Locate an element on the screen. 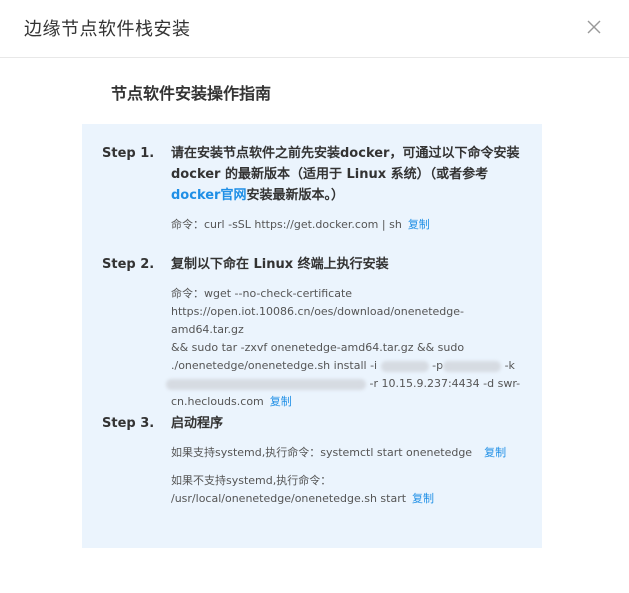 The image size is (629, 593). step-2-flag-p: -p is located at coordinates (438, 365).